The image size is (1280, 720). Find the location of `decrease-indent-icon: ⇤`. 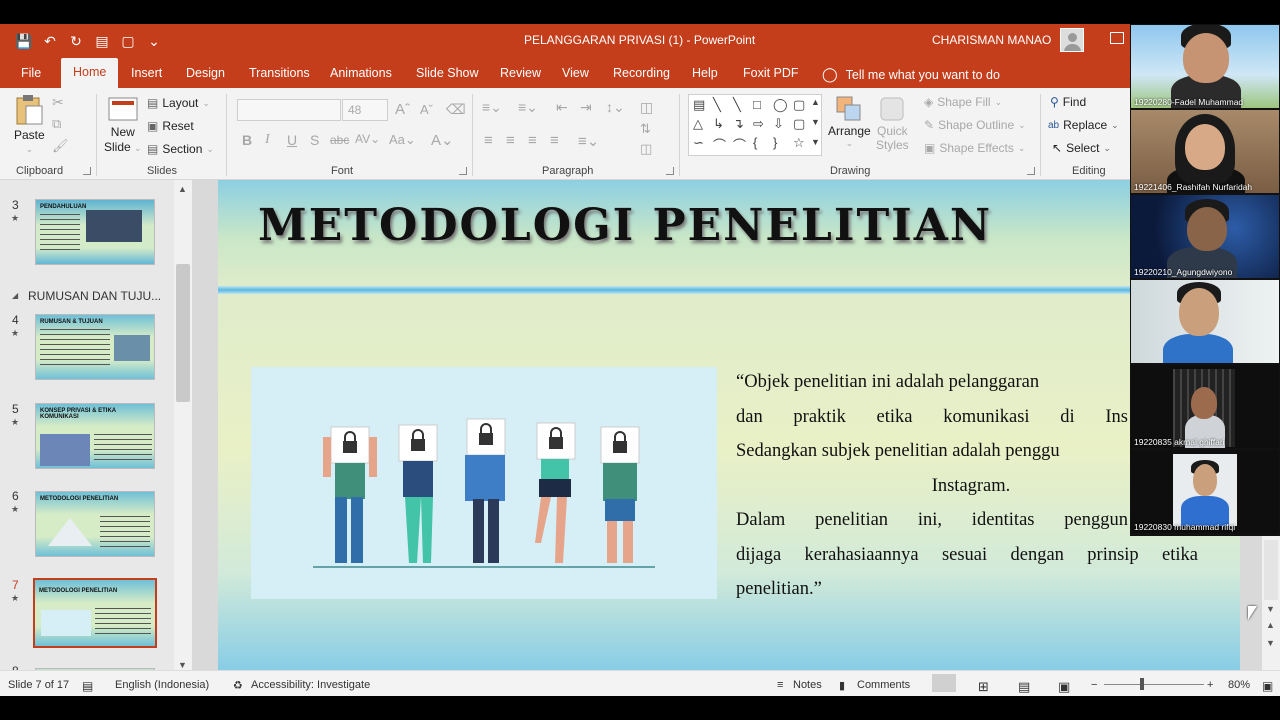

decrease-indent-icon: ⇤ is located at coordinates (562, 107).